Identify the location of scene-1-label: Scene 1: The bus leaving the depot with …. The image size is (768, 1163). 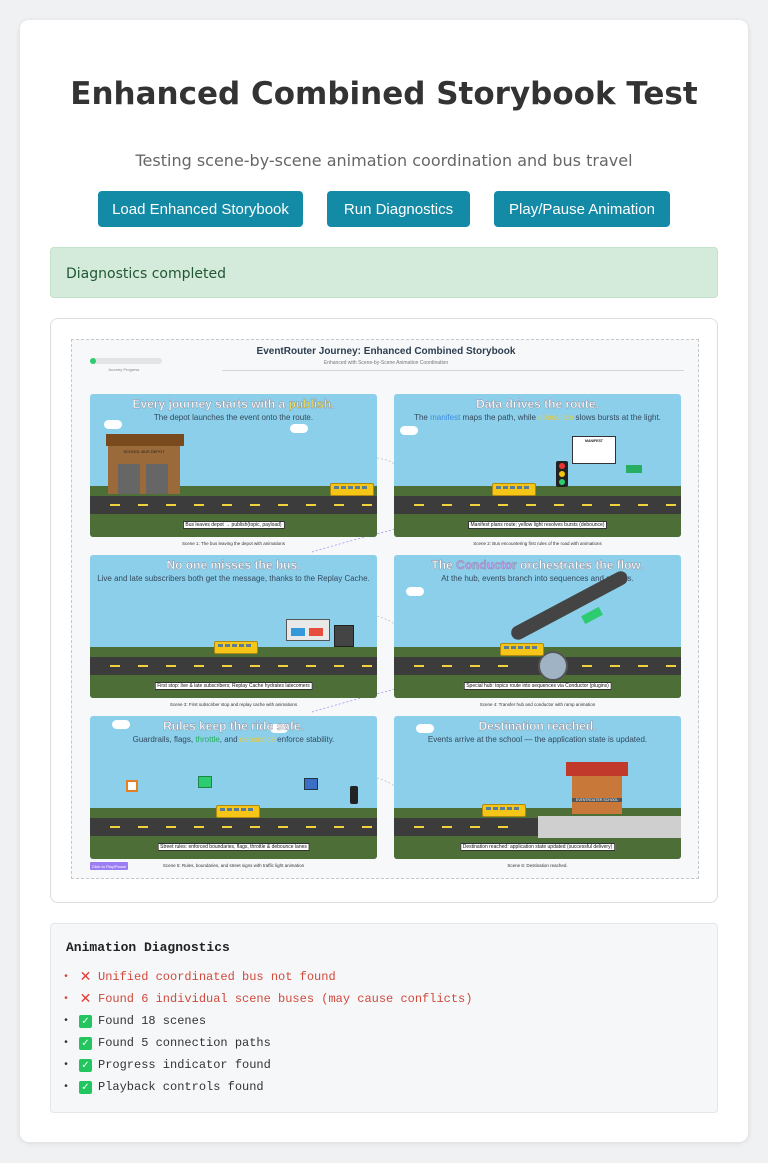
(233, 543).